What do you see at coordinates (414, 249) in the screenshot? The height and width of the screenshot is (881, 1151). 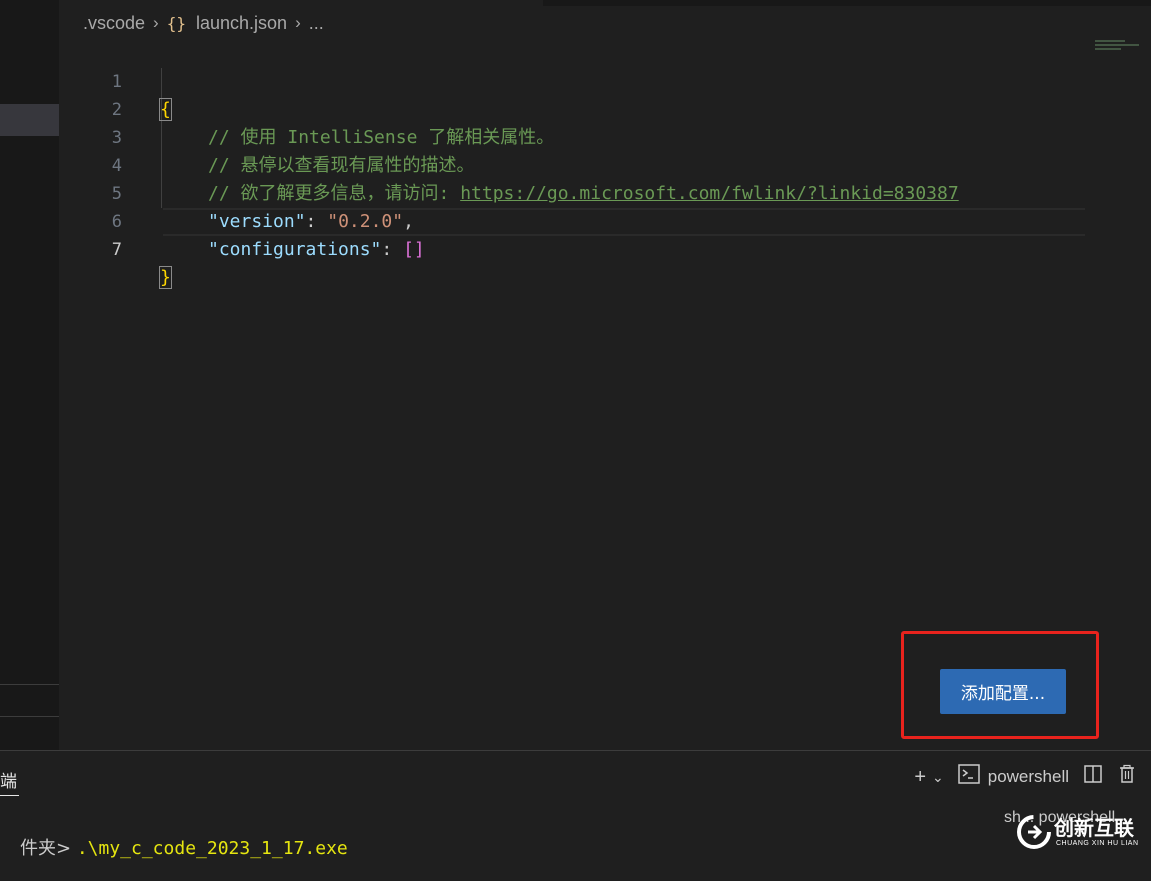 I see `json-array-value: []` at bounding box center [414, 249].